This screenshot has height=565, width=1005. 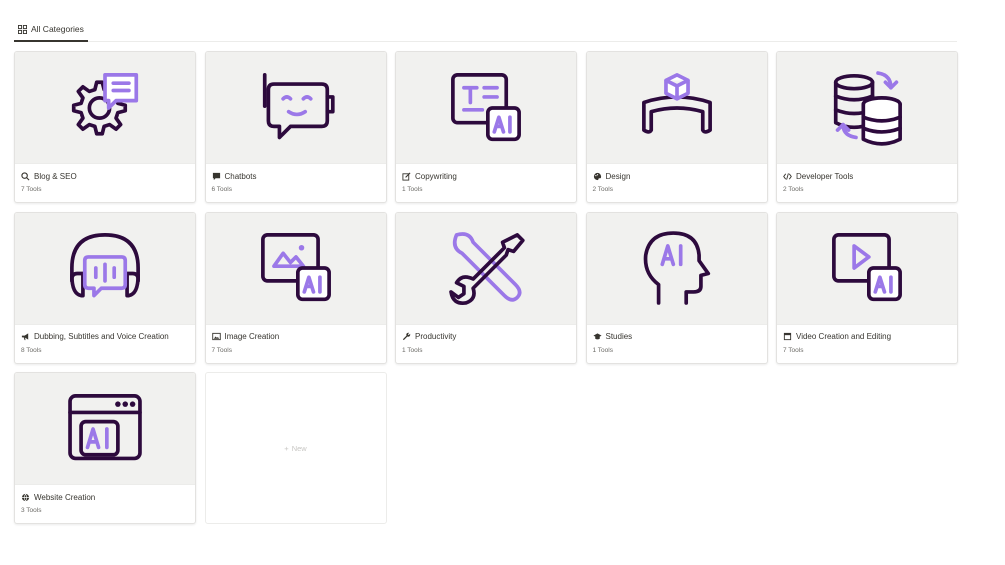 I want to click on card-title: Developer Tools, so click(x=825, y=176).